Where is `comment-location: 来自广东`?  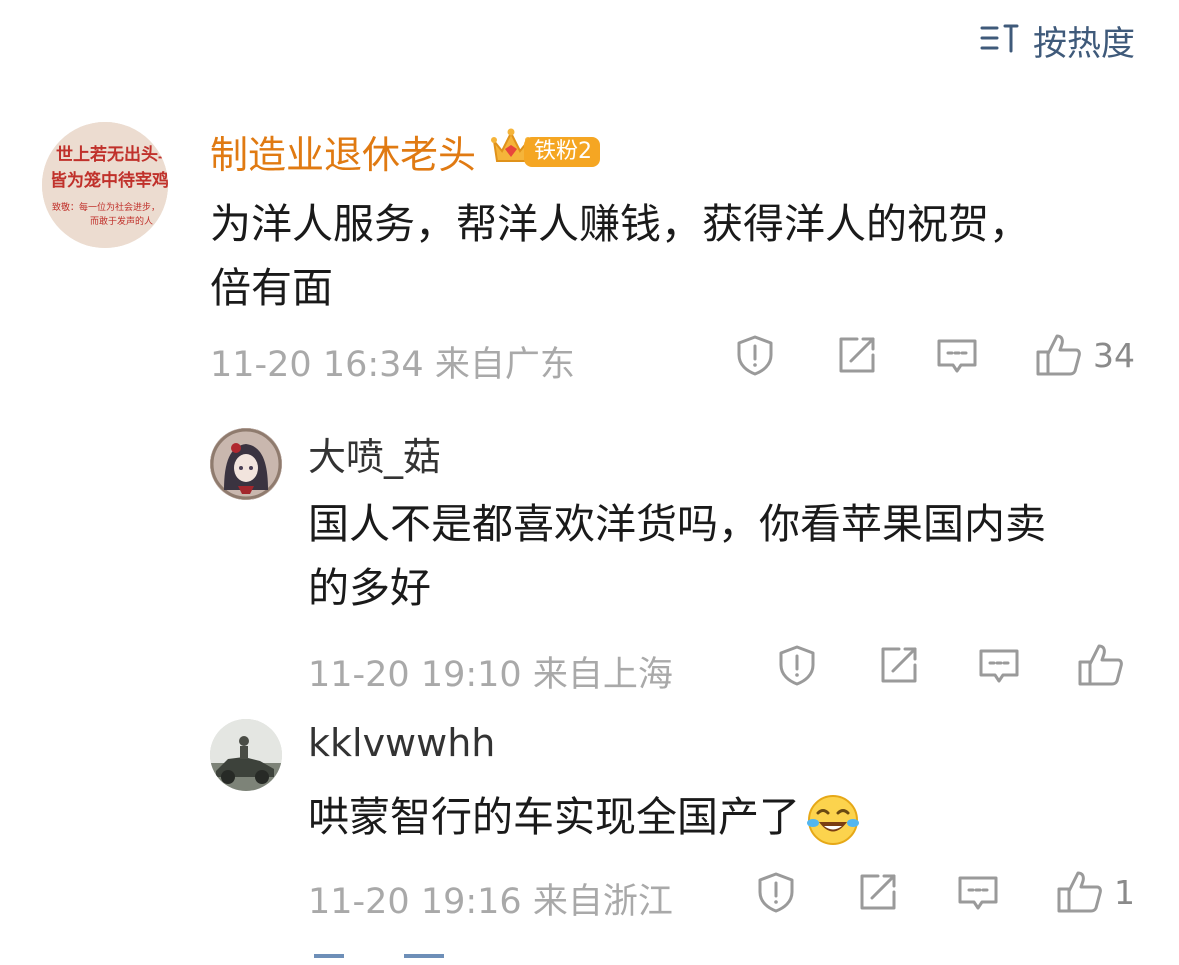 comment-location: 来自广东 is located at coordinates (504, 365).